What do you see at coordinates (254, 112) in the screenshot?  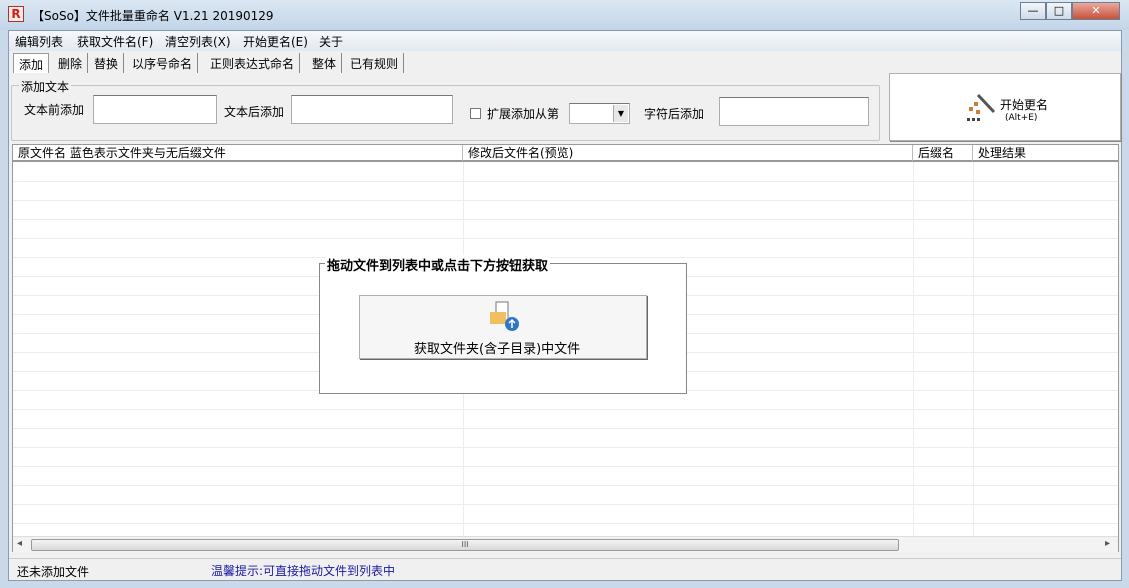 I see `suffix-label: 文本后添加` at bounding box center [254, 112].